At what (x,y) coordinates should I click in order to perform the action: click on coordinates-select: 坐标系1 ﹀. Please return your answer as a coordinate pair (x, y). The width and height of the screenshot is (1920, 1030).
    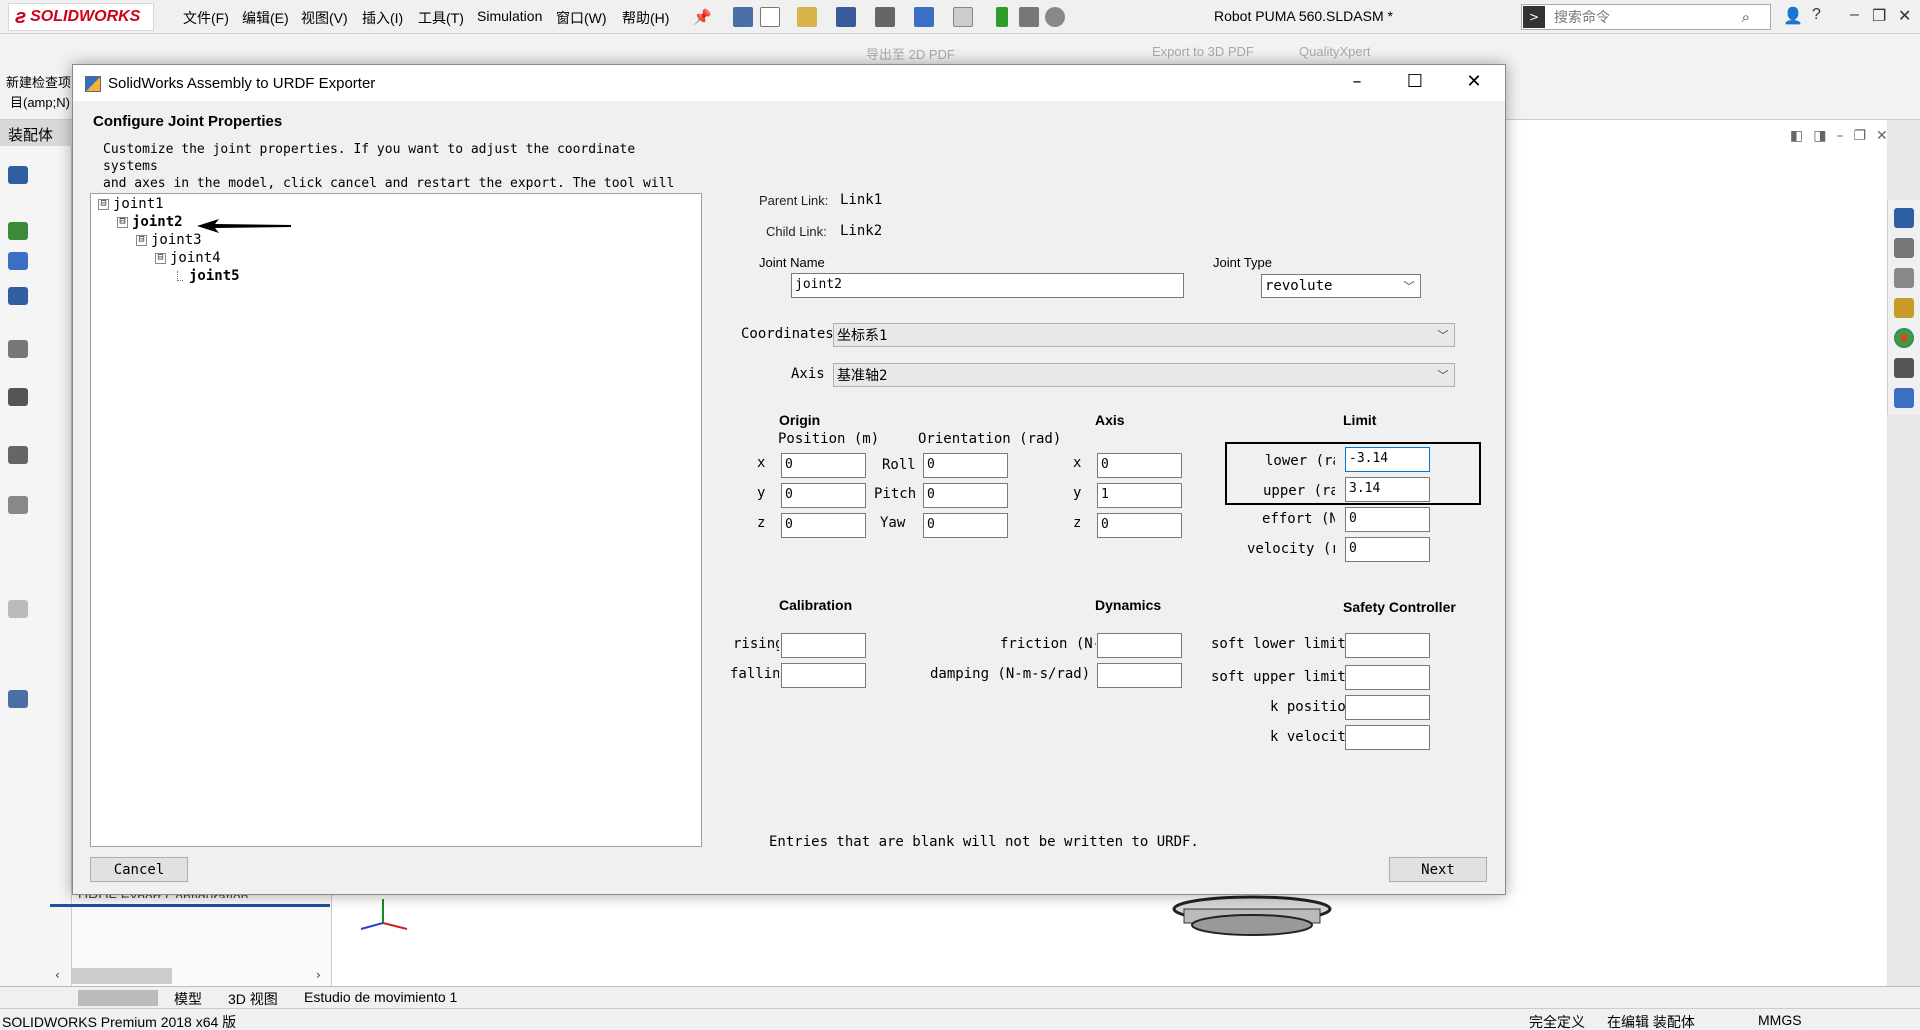
    Looking at the image, I should click on (1144, 335).